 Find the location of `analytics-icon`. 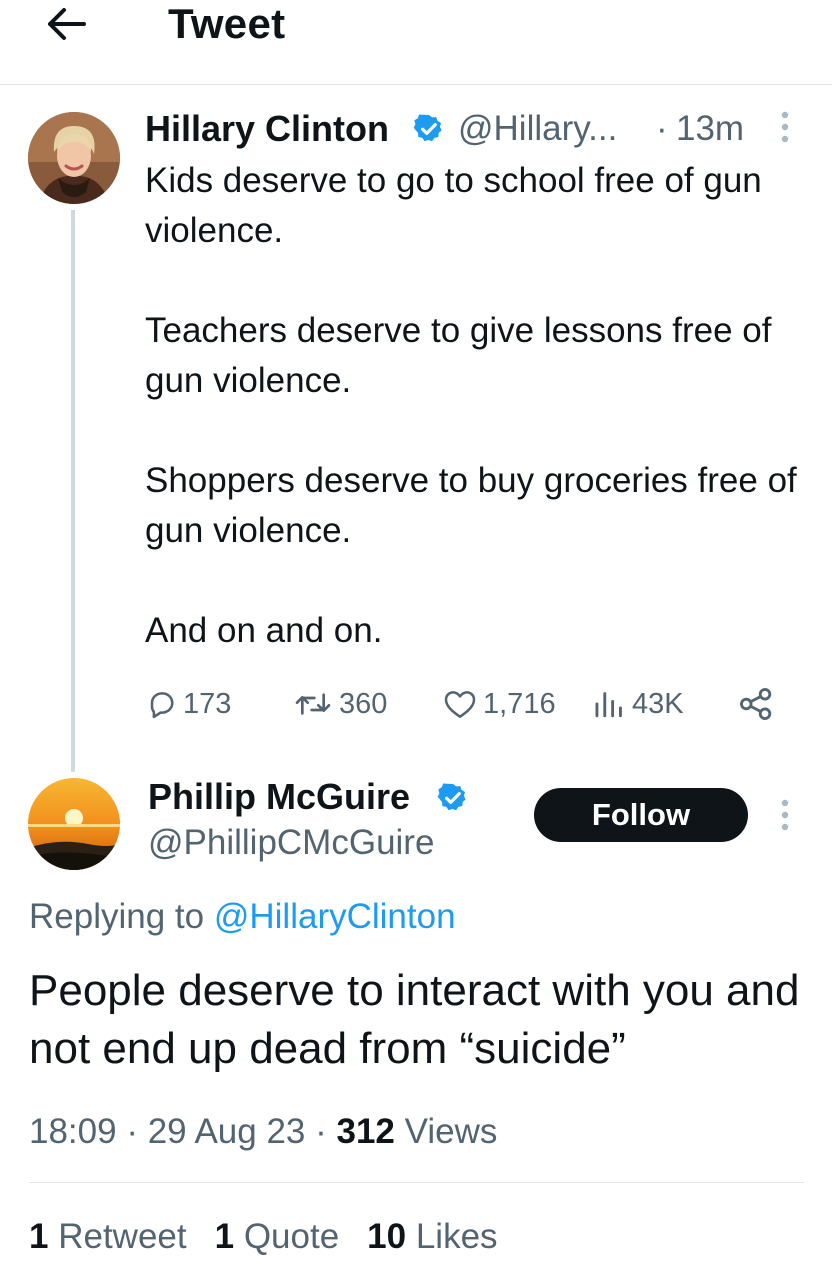

analytics-icon is located at coordinates (608, 705).